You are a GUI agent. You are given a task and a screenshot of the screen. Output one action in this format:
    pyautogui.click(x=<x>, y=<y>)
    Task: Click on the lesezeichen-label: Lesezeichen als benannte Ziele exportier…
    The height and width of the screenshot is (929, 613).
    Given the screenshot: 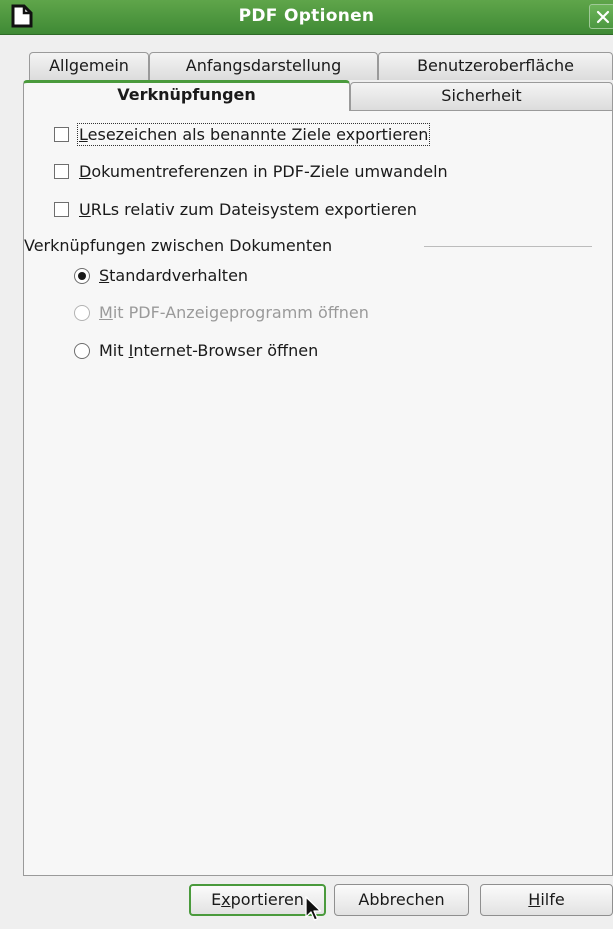 What is the action you would take?
    pyautogui.click(x=253, y=134)
    